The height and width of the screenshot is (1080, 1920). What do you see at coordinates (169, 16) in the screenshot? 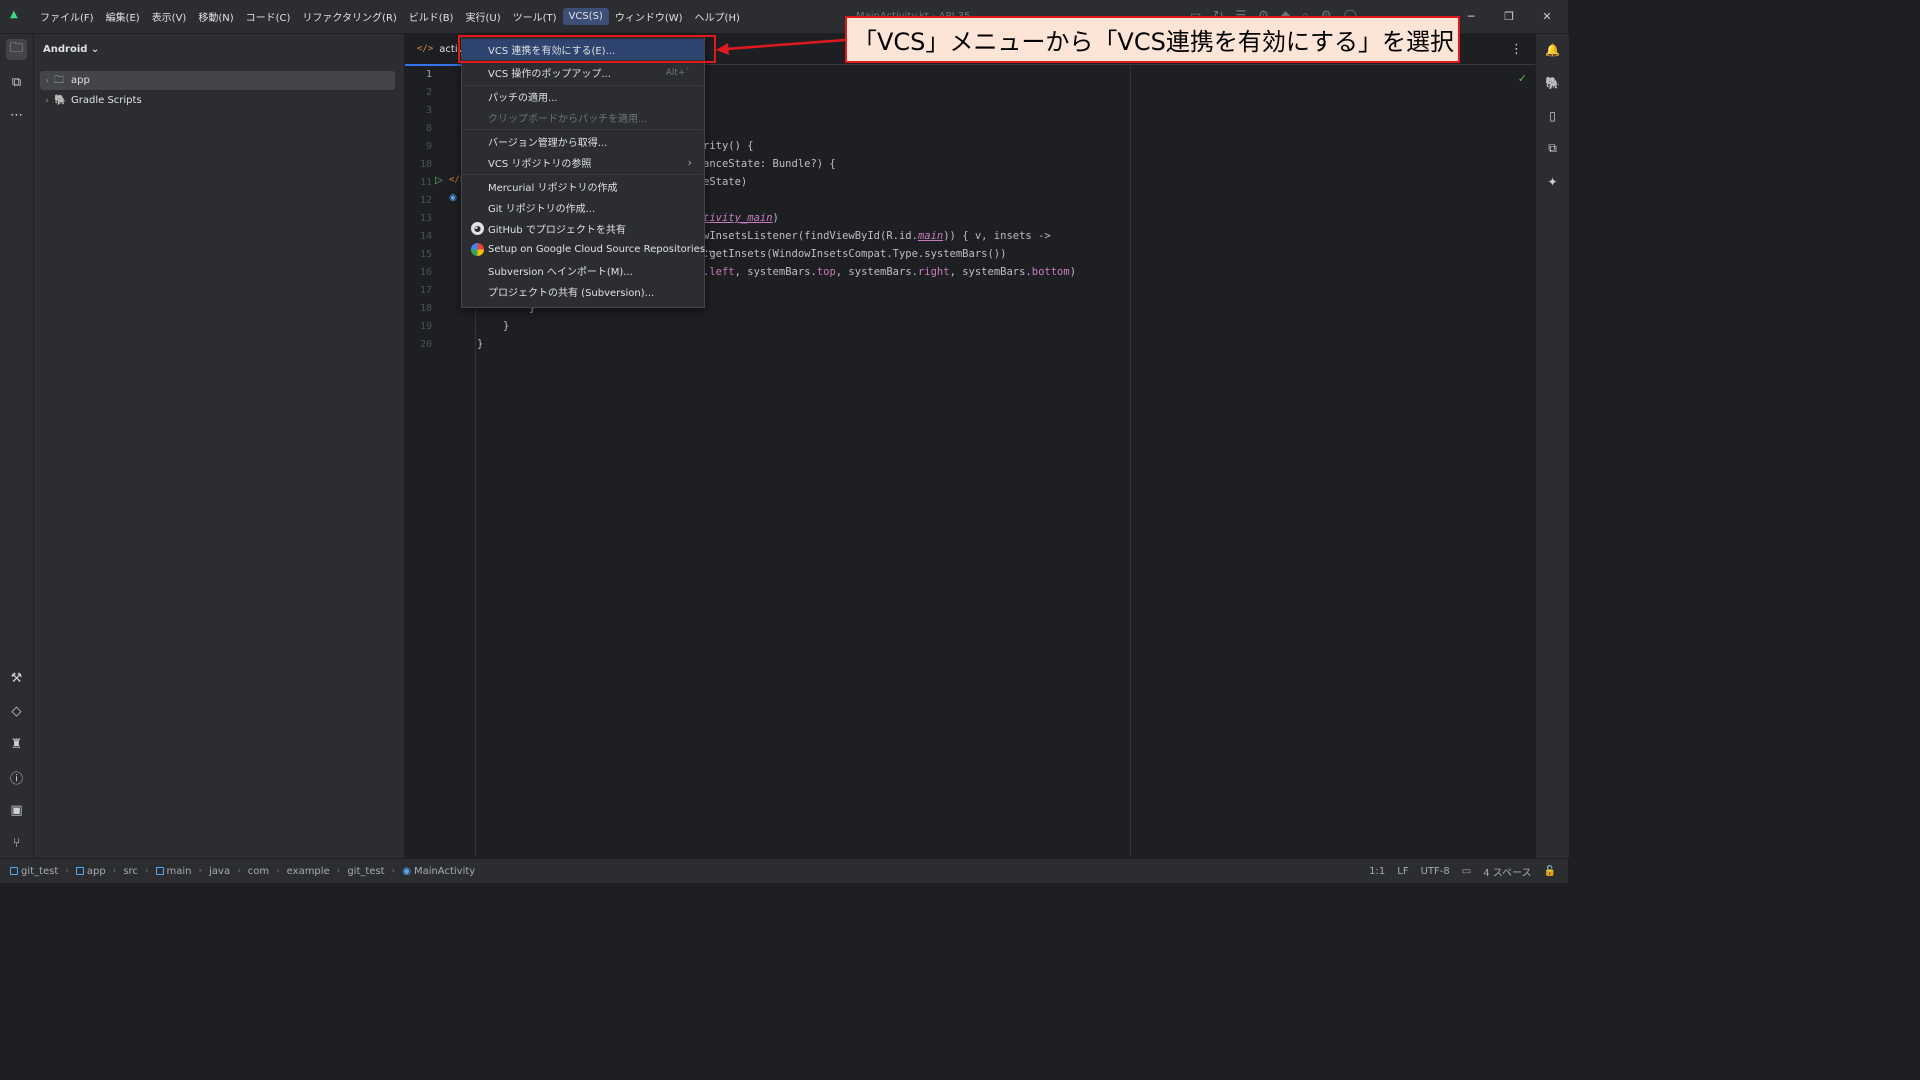
I see `menu-view: 表示(V)` at bounding box center [169, 16].